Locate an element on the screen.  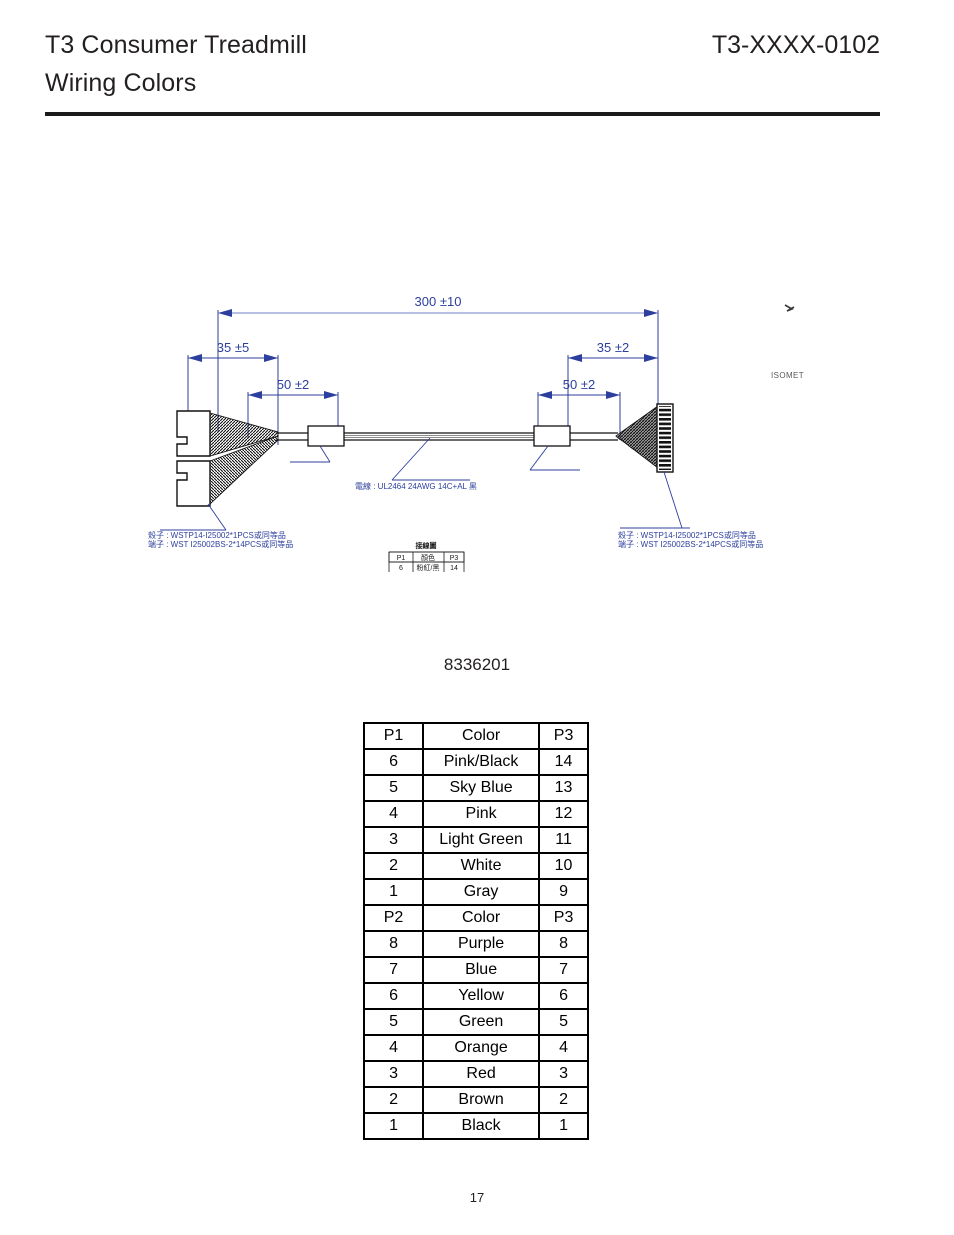
cell-color: Light Green is located at coordinates (481, 840).